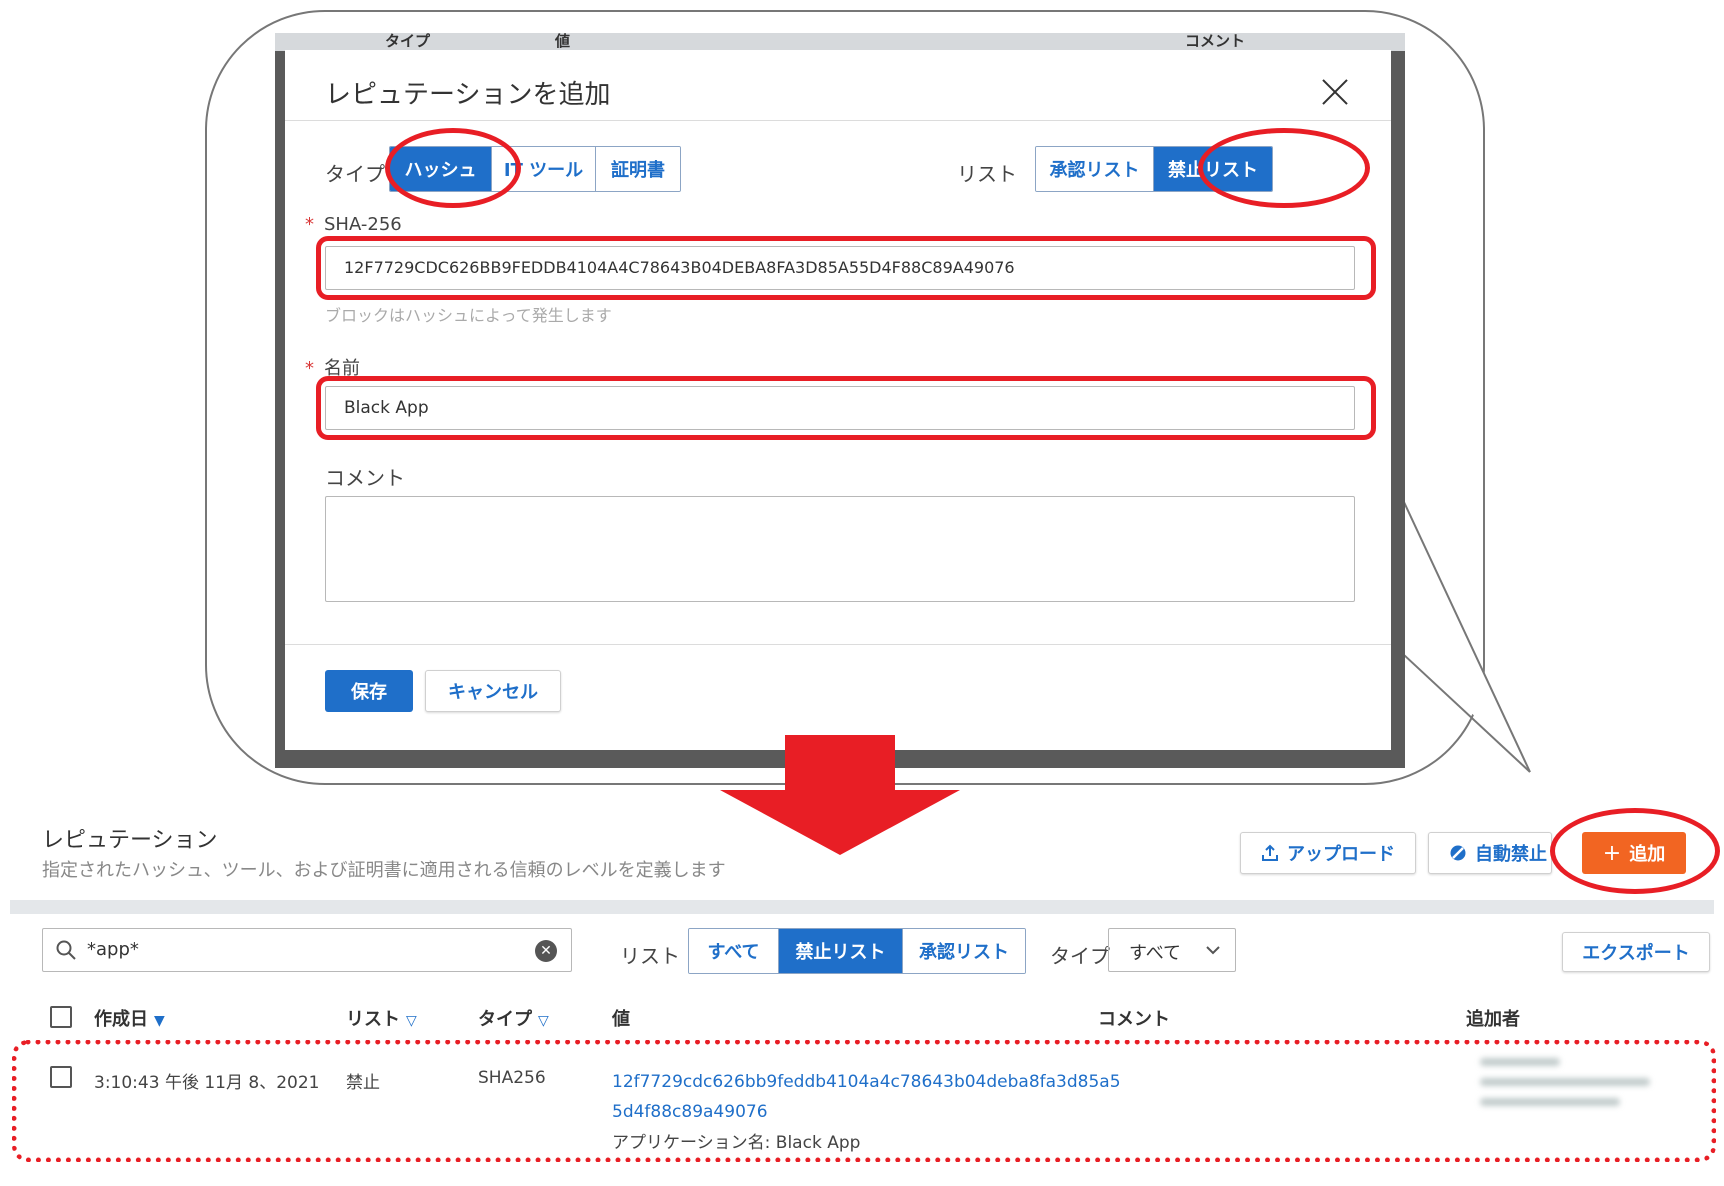  What do you see at coordinates (384, 870) in the screenshot?
I see `page-subtitle: 指定されたハッシュ、ツール、および証明書に適用される信頼のレベルを定義します` at bounding box center [384, 870].